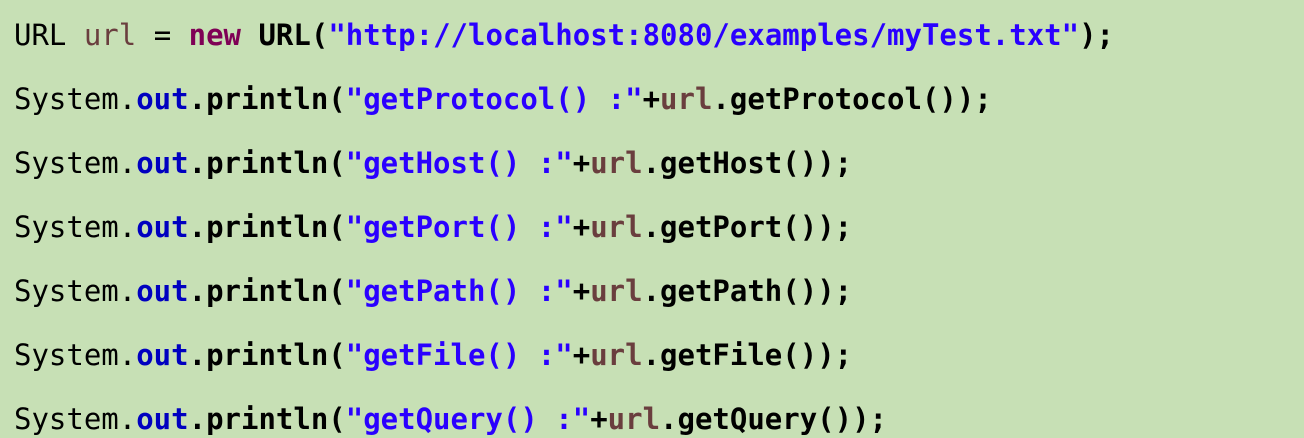 The height and width of the screenshot is (438, 1304). What do you see at coordinates (49, 35) in the screenshot?
I see `code-token-plain: URL` at bounding box center [49, 35].